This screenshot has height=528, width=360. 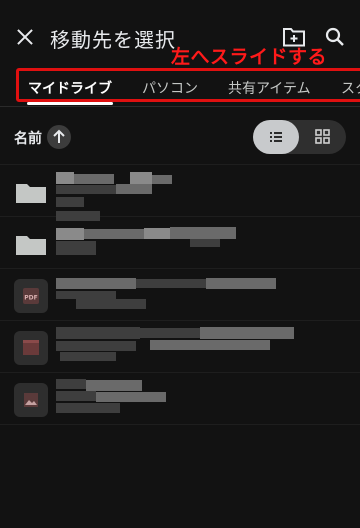 I want to click on list-view-button, so click(x=276, y=137).